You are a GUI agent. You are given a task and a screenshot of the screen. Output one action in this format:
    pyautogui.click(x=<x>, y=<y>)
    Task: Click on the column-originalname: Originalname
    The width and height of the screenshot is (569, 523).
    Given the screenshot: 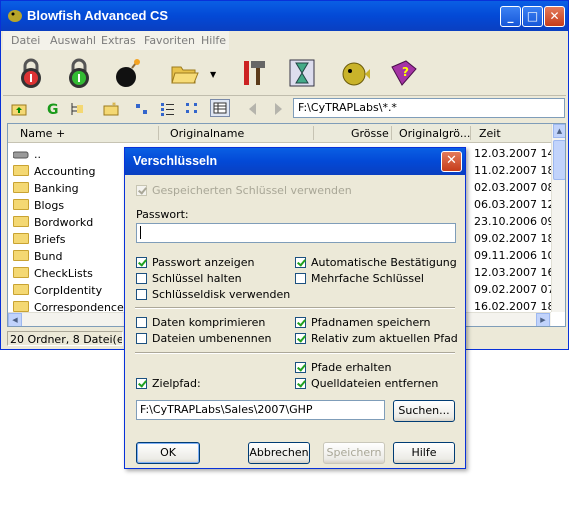 What is the action you would take?
    pyautogui.click(x=207, y=133)
    